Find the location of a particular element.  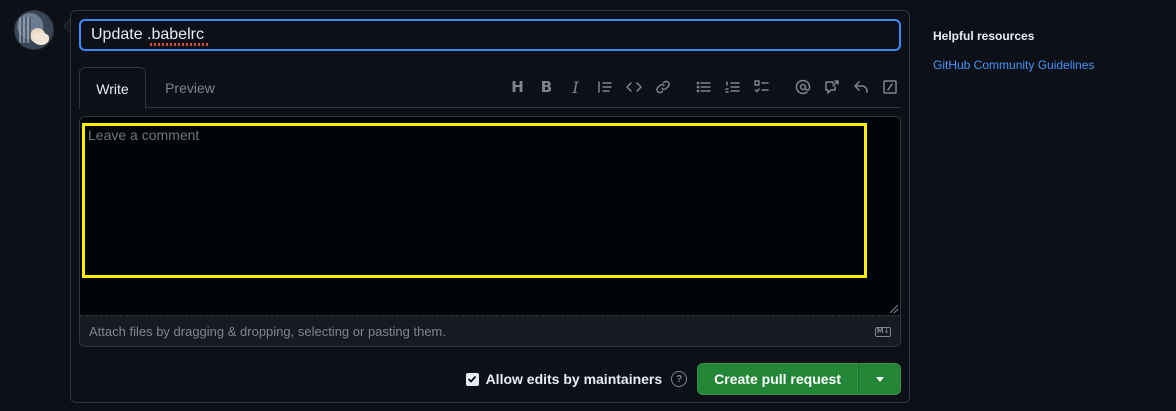

pr-title-input is located at coordinates (490, 35).